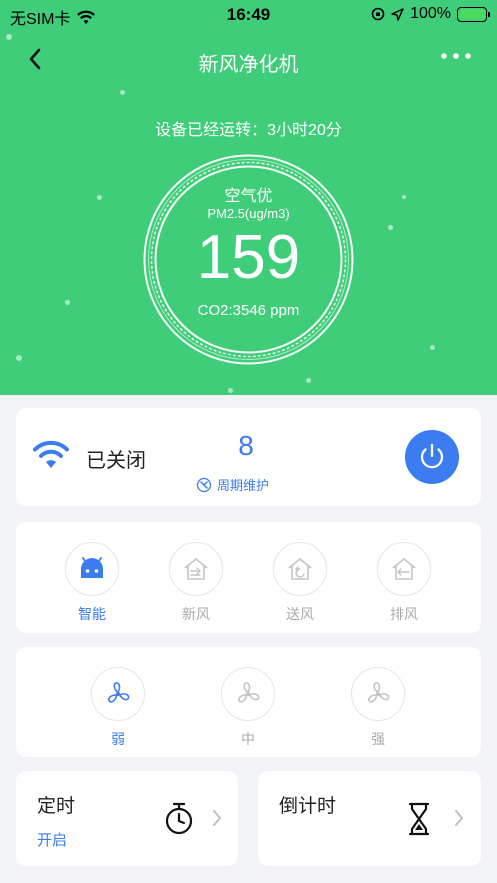 The height and width of the screenshot is (883, 497). What do you see at coordinates (204, 484) in the screenshot?
I see `wrench-icon` at bounding box center [204, 484].